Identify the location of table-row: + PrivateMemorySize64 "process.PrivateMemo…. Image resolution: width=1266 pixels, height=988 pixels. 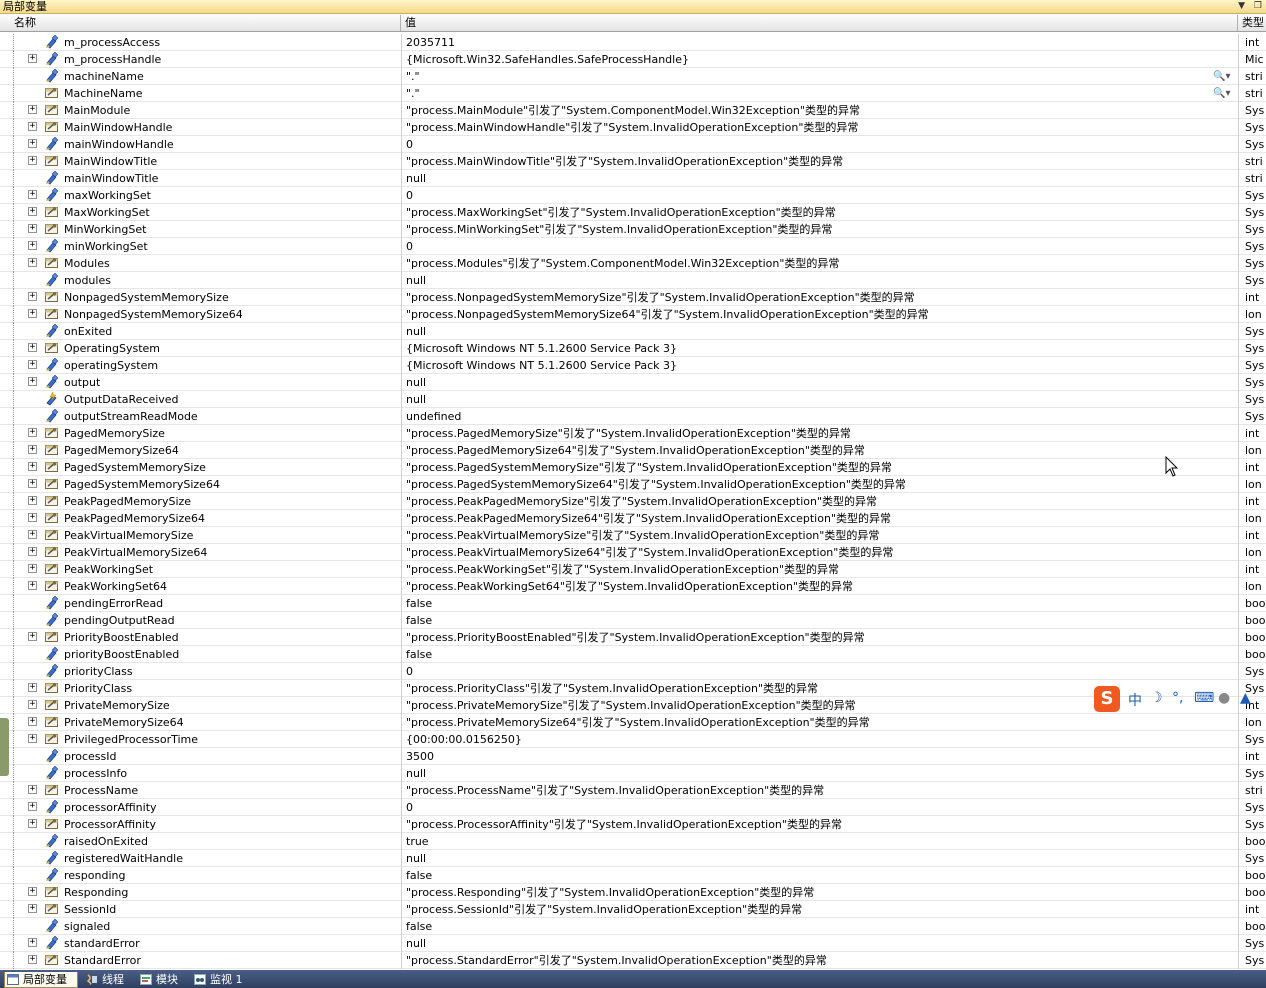
(633, 722).